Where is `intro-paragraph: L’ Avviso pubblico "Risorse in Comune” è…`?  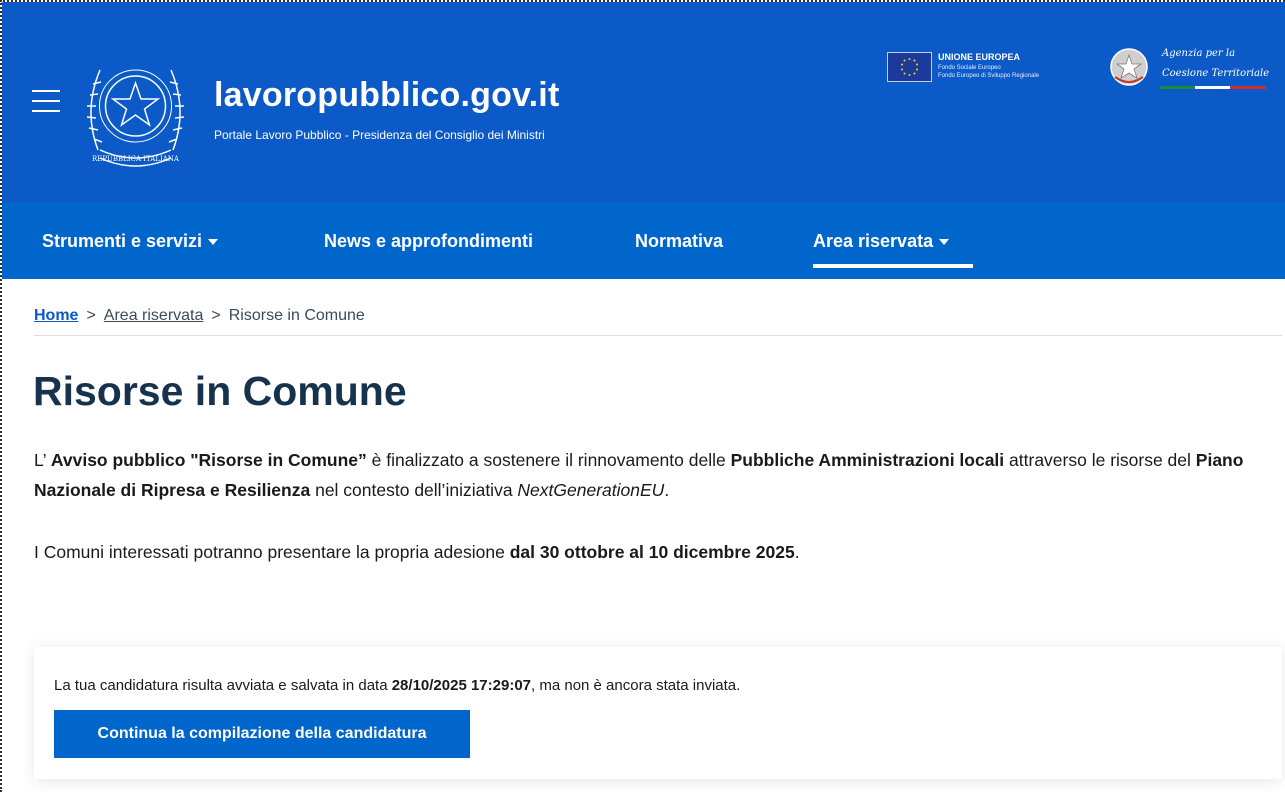
intro-paragraph: L’ Avviso pubblico "Risorse in Comune” è… is located at coordinates (649, 475).